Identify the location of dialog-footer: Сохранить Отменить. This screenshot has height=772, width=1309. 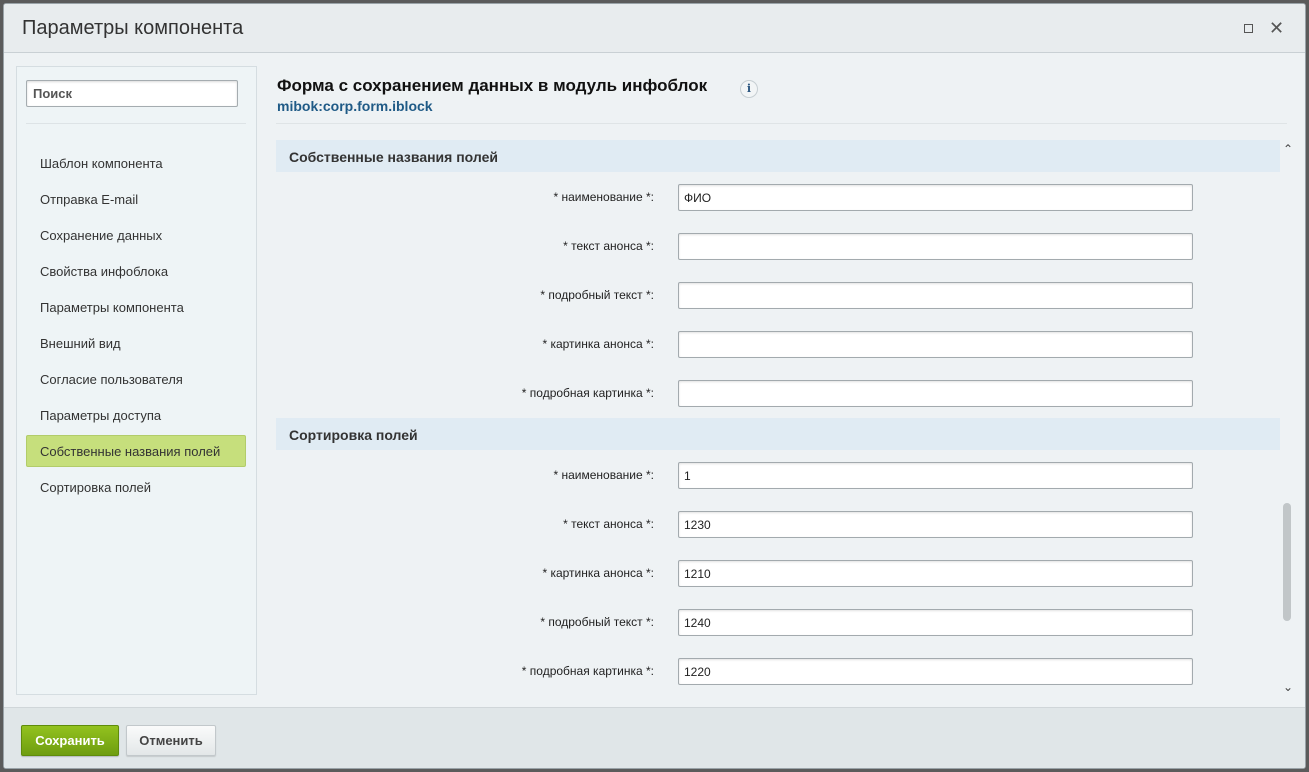
(654, 737).